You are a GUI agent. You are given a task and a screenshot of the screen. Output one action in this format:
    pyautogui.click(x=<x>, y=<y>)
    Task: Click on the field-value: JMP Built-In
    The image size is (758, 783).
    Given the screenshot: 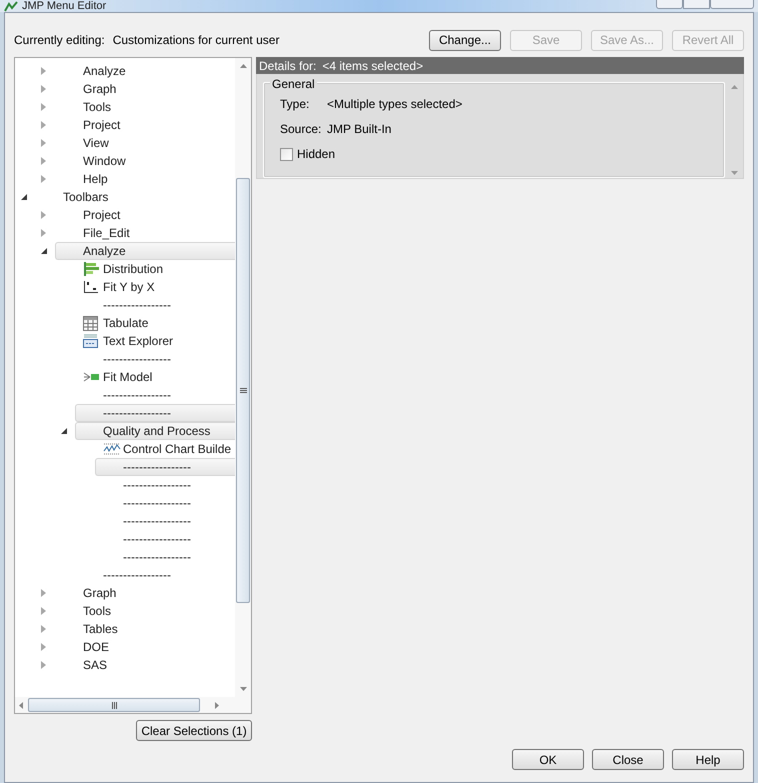 What is the action you would take?
    pyautogui.click(x=359, y=129)
    